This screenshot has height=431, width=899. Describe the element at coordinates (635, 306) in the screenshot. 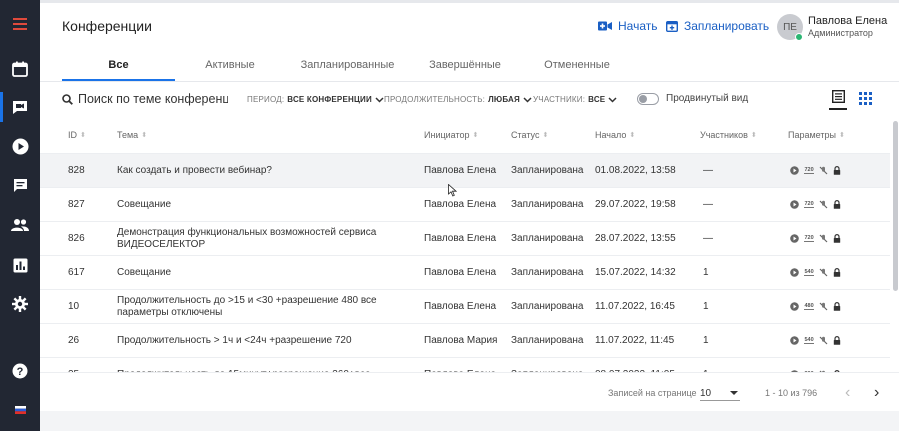

I see `cell-start: 11.07.2022, 16:45` at that location.